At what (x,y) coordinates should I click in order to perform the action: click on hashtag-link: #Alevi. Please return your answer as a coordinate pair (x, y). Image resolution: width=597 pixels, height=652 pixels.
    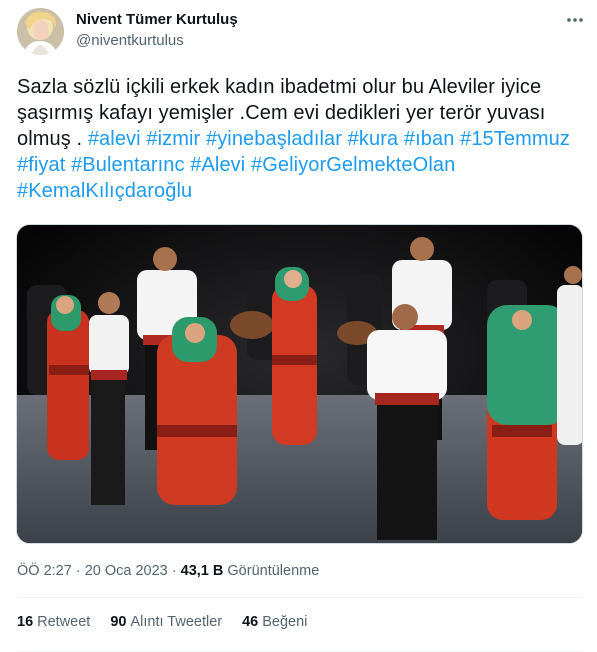
    Looking at the image, I should click on (217, 165).